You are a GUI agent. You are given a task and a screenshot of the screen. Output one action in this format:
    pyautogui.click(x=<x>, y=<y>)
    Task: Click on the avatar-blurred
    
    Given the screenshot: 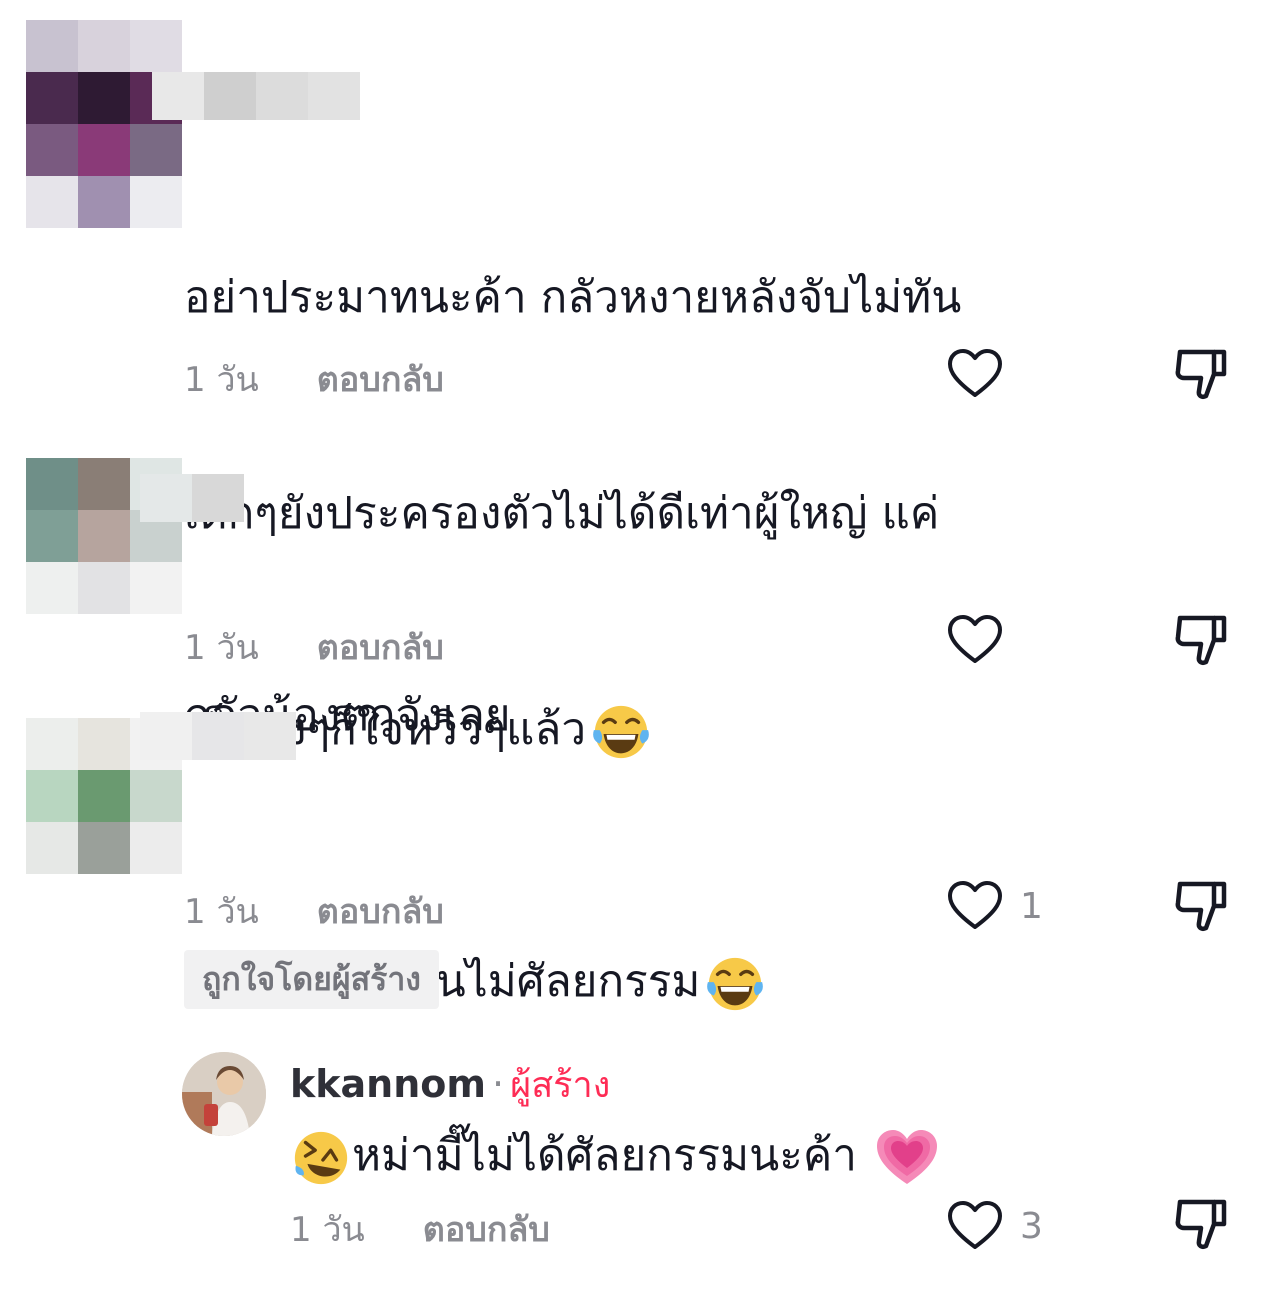 What is the action you would take?
    pyautogui.click(x=104, y=124)
    